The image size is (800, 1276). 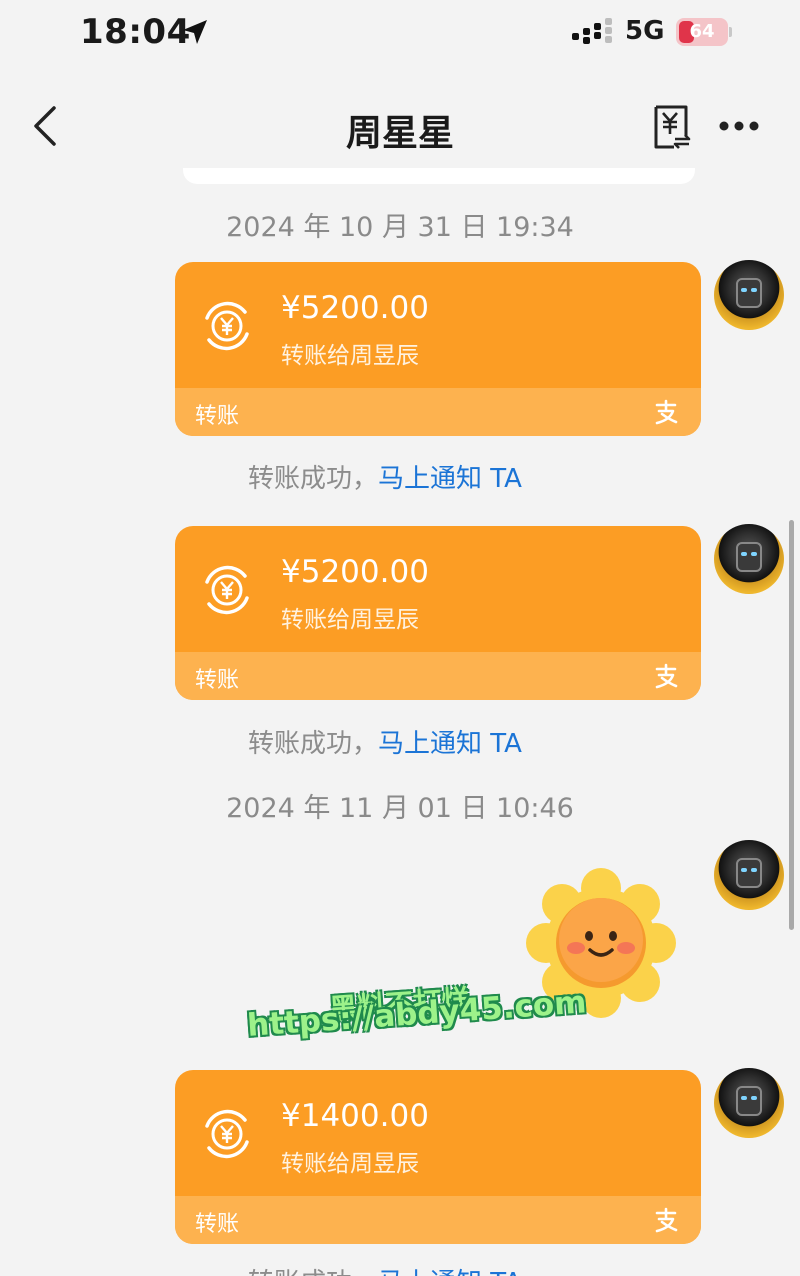 What do you see at coordinates (791, 725) in the screenshot?
I see `scrollbar` at bounding box center [791, 725].